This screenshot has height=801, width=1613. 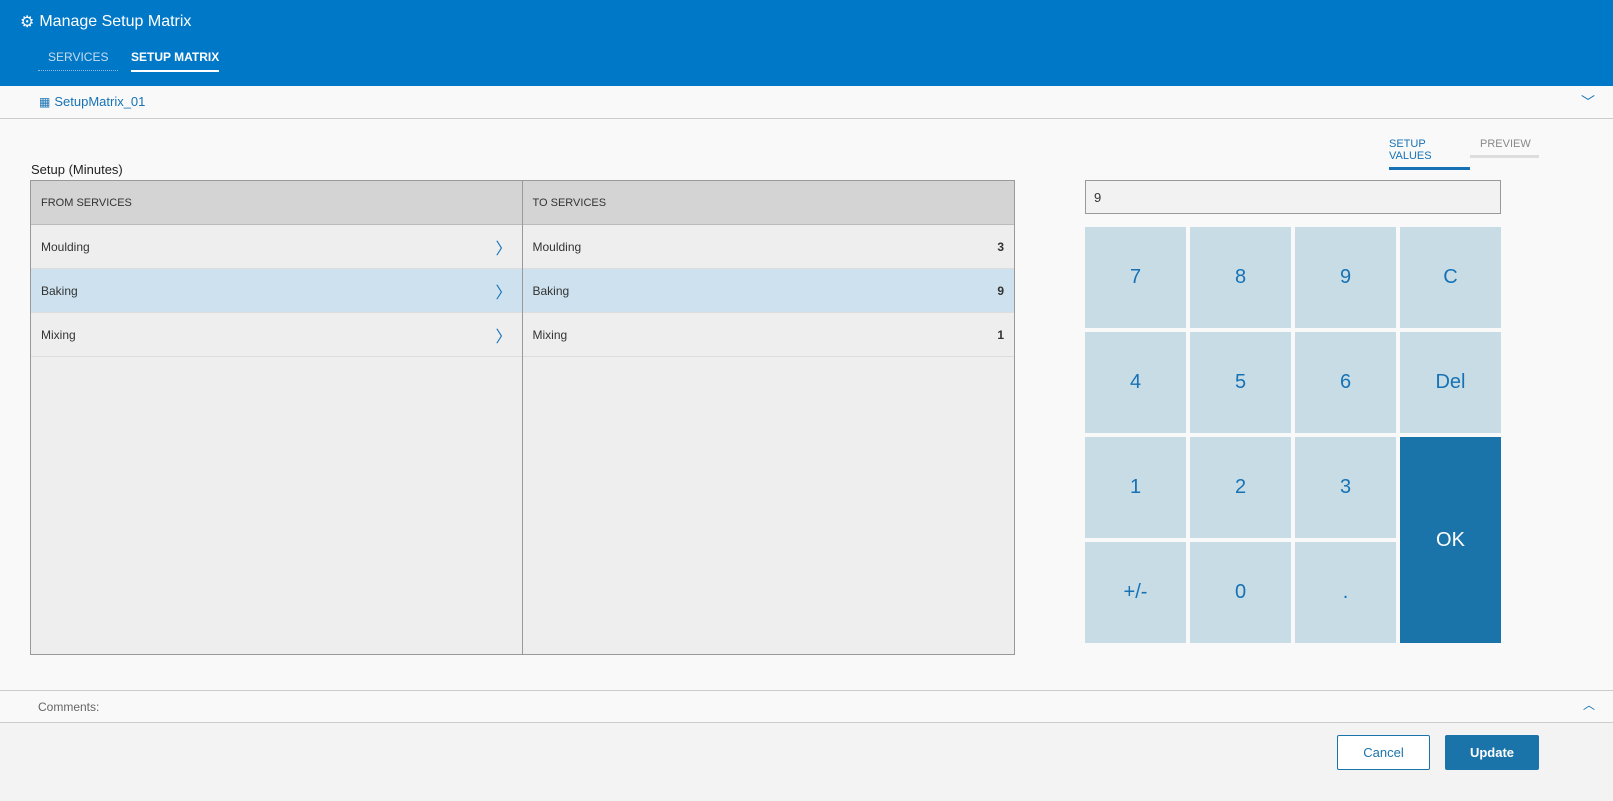 I want to click on matrix-name: SetupMatrix_01, so click(x=100, y=101).